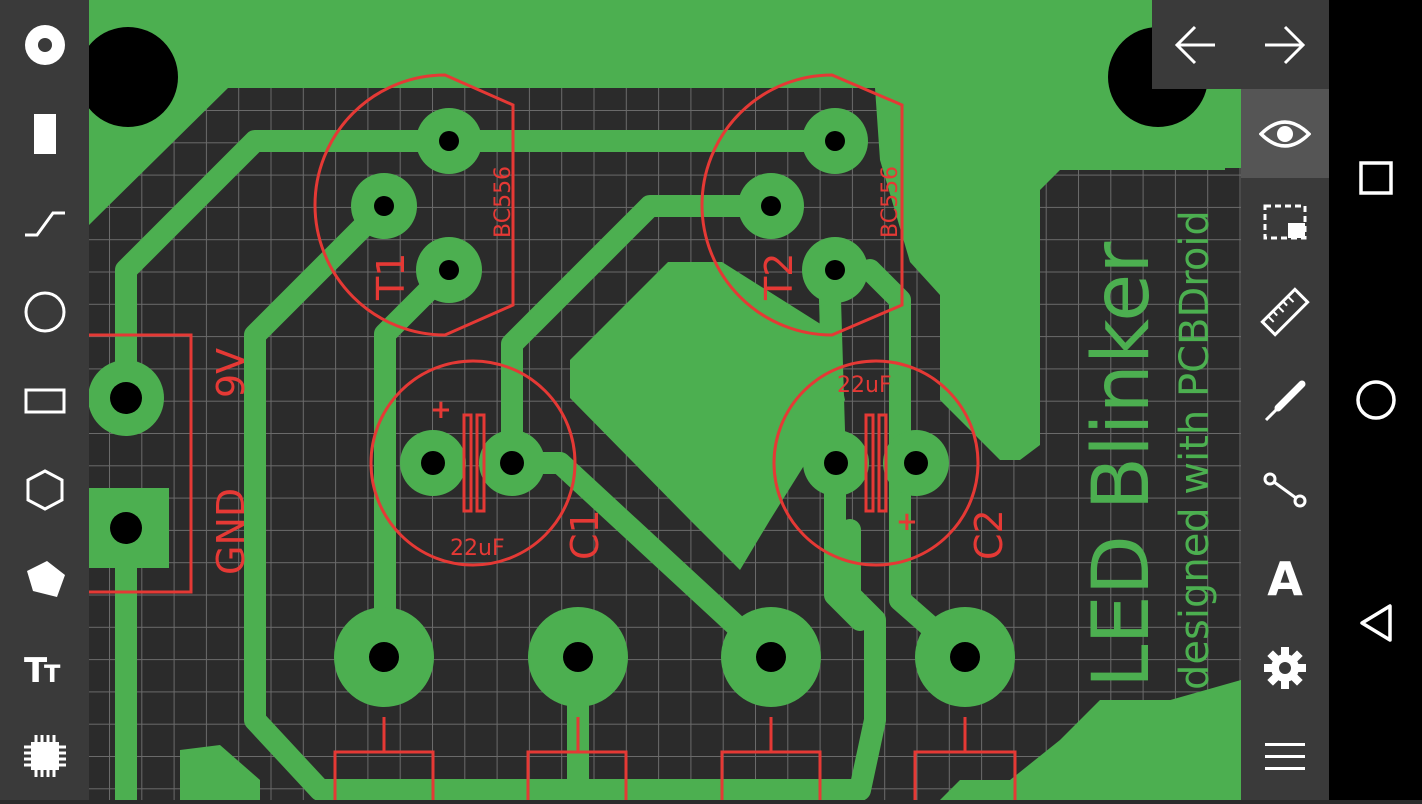 This screenshot has height=804, width=1422. I want to click on redo-button, so click(1284, 44).